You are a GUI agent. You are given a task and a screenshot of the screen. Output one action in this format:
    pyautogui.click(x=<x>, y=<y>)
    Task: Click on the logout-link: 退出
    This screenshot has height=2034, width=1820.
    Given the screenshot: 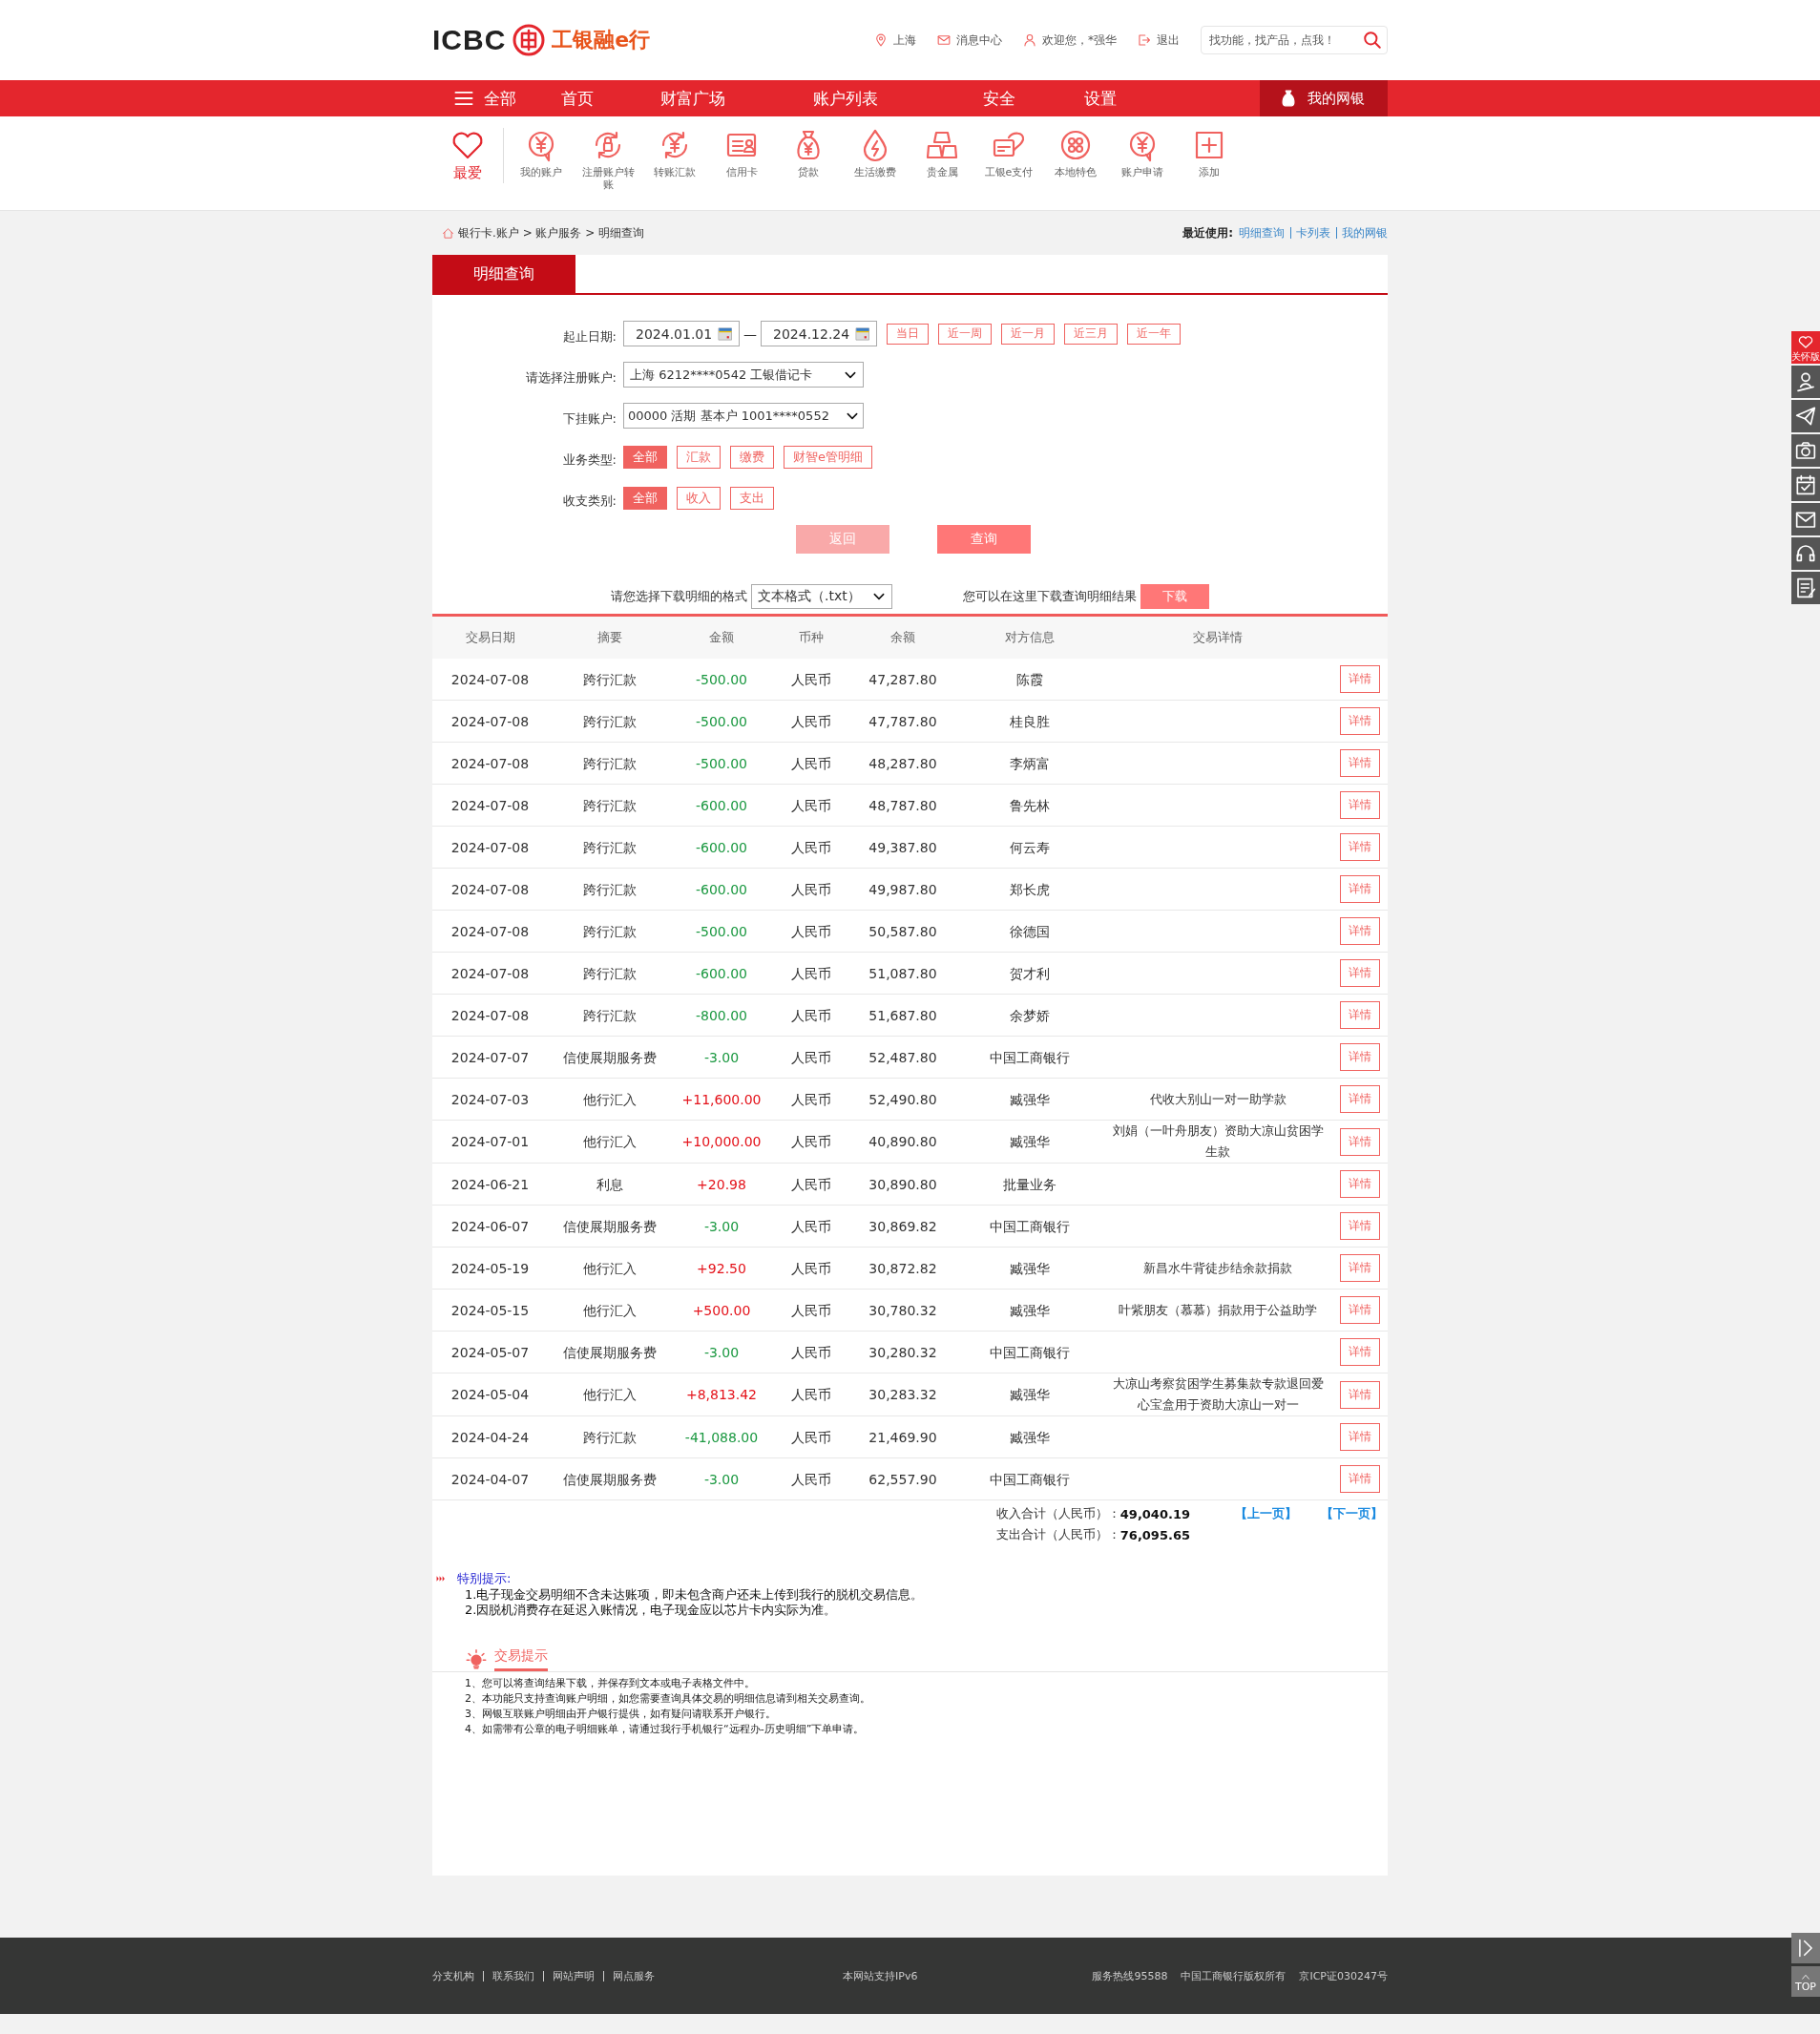 What is the action you would take?
    pyautogui.click(x=1168, y=40)
    